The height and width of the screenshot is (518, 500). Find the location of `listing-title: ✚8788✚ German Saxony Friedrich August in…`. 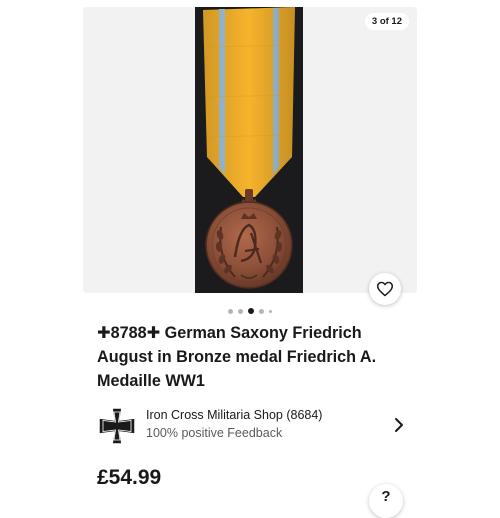

listing-title: ✚8788✚ German Saxony Friedrich August in… is located at coordinates (237, 357).